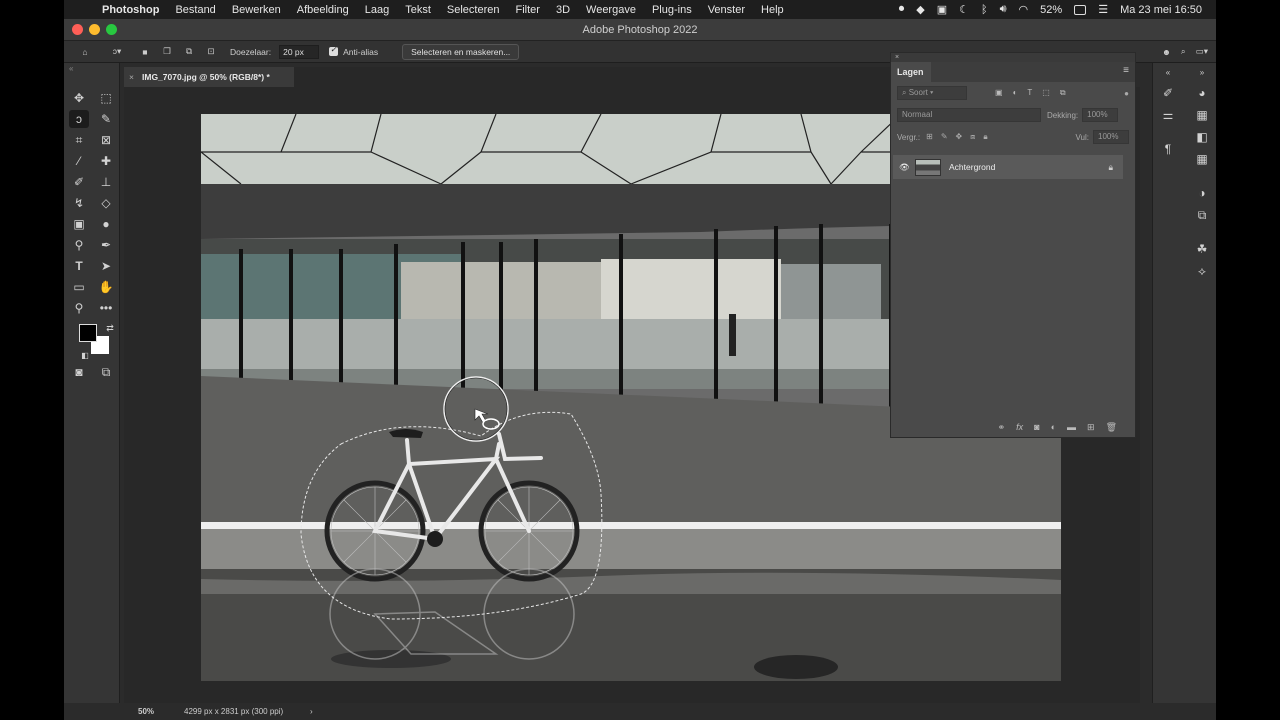 The image size is (1280, 720). What do you see at coordinates (79, 266) in the screenshot?
I see `type-tool-icon: T` at bounding box center [79, 266].